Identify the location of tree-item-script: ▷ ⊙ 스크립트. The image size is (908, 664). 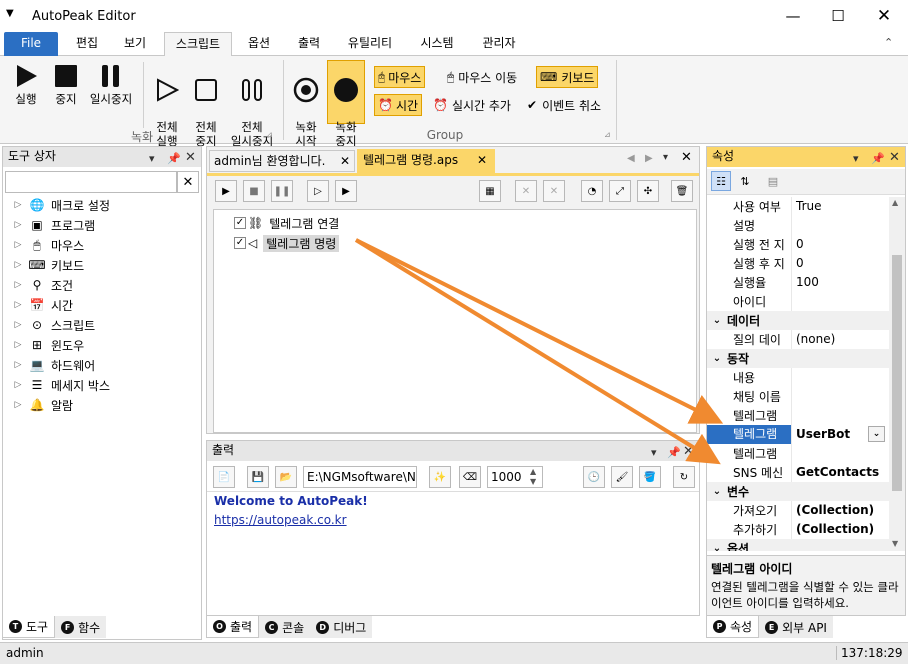
(105, 325).